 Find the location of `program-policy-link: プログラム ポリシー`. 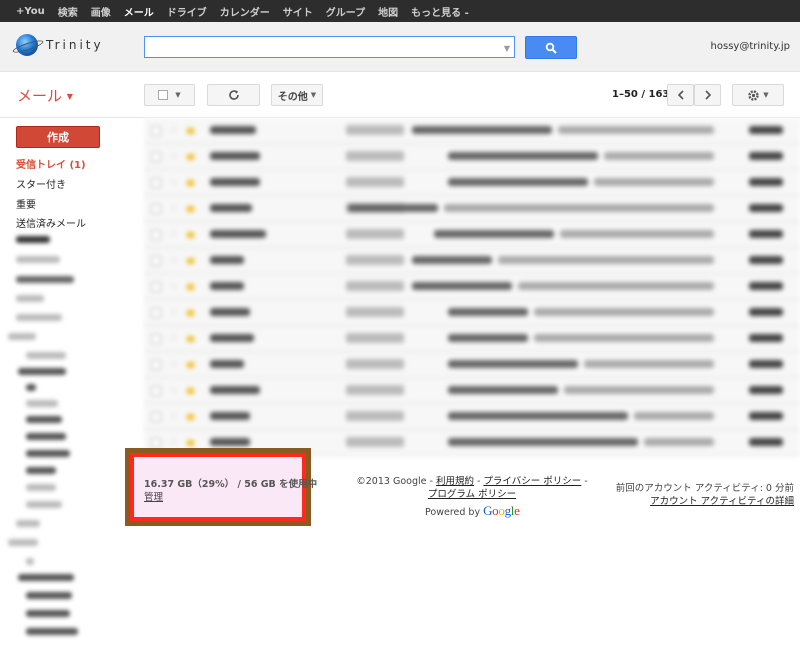

program-policy-link: プログラム ポリシー is located at coordinates (472, 494).